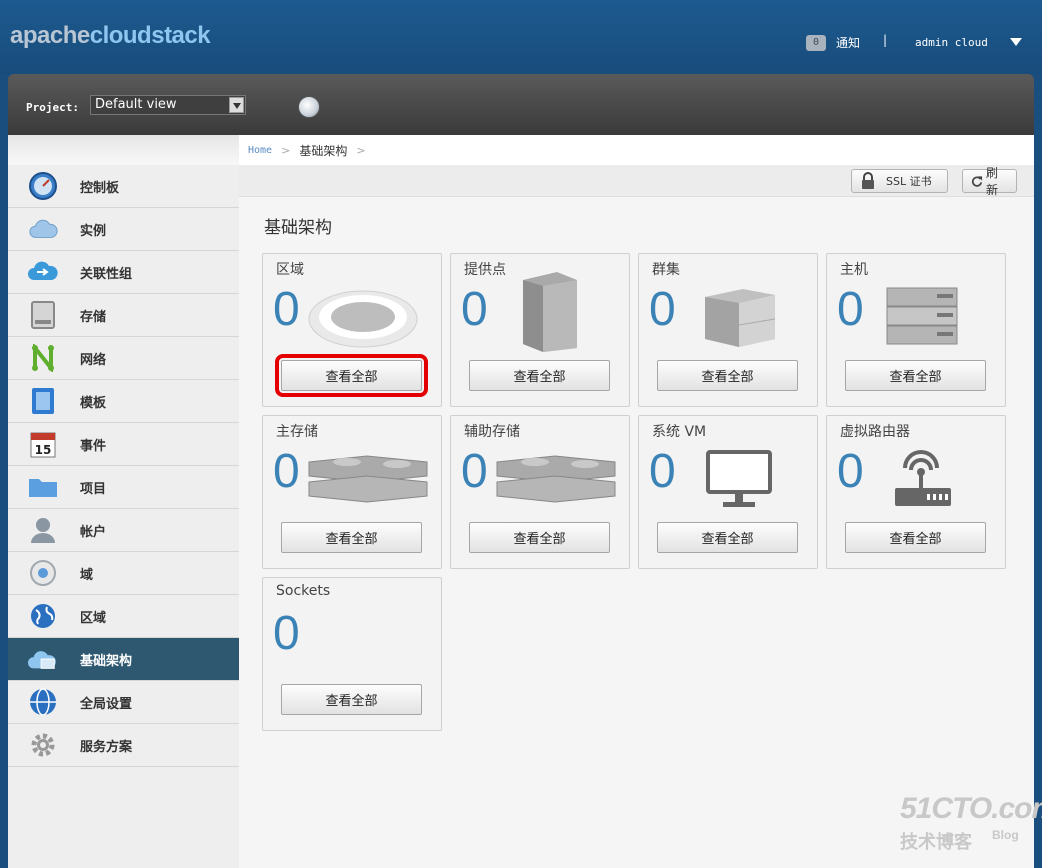  I want to click on breadcrumb-current: 基础架构, so click(323, 150).